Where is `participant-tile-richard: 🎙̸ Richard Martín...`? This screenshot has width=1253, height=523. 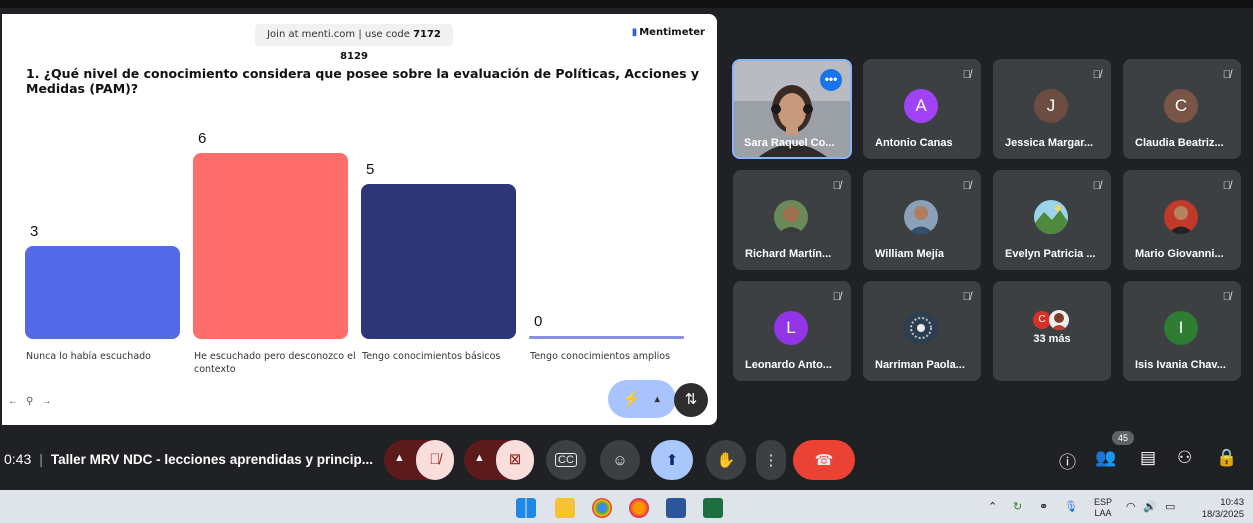
participant-tile-richard: 🎙̸ Richard Martín... is located at coordinates (792, 220).